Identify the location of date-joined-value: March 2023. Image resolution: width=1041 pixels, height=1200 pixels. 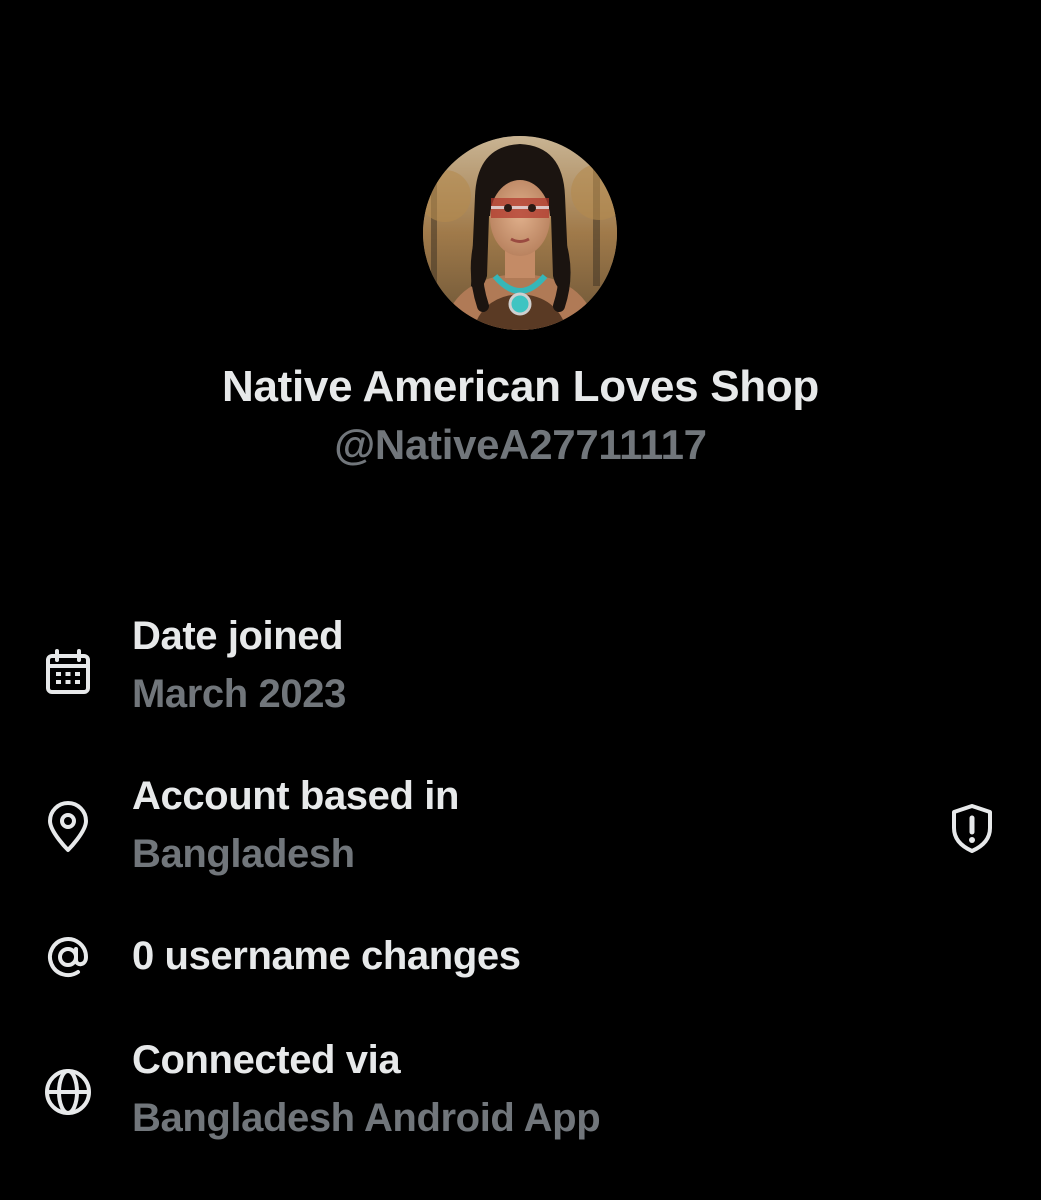
(239, 694).